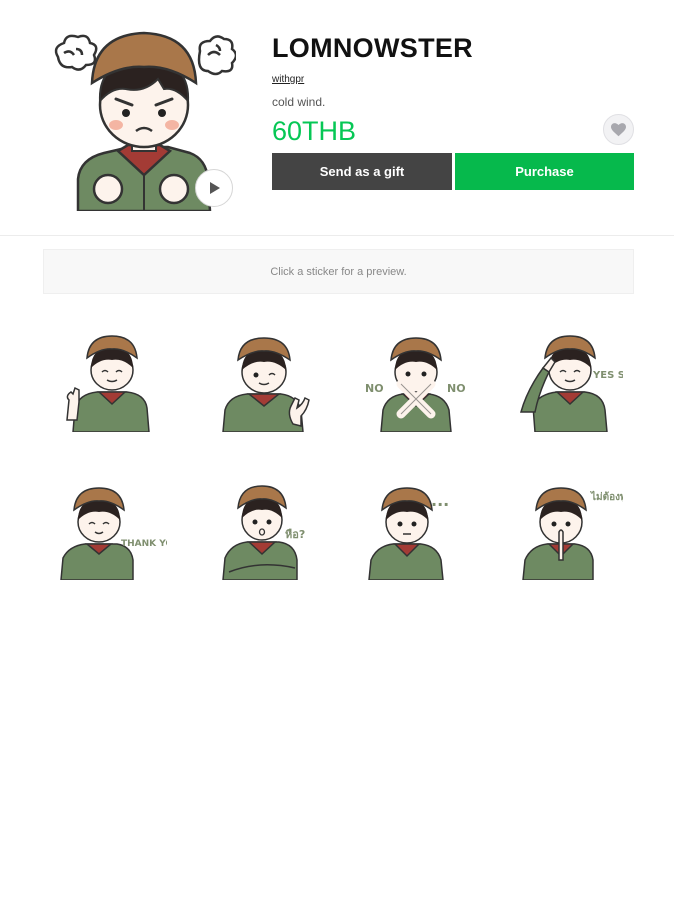 The width and height of the screenshot is (674, 903). Describe the element at coordinates (314, 131) in the screenshot. I see `product-price: 60THB` at that location.